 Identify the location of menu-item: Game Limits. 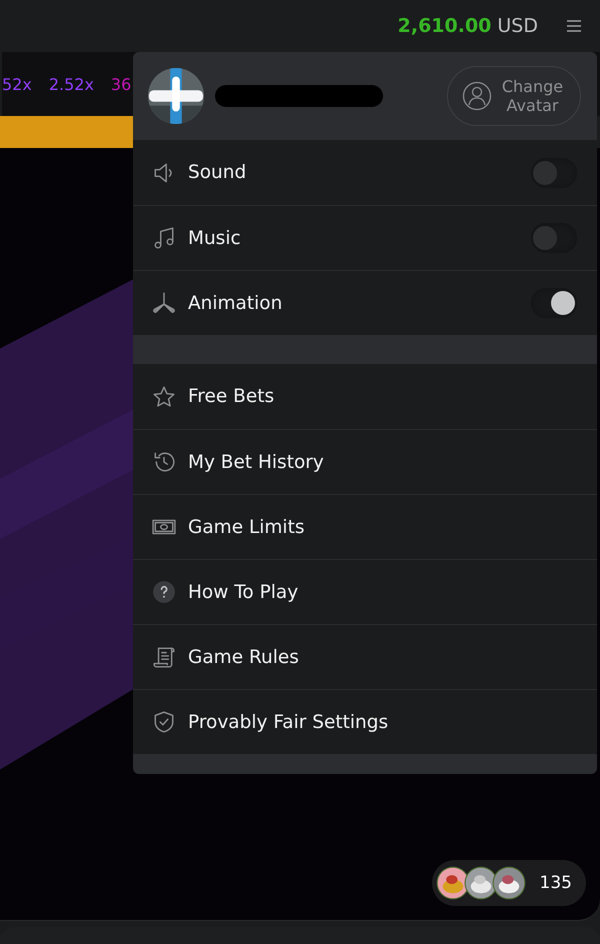
(365, 526).